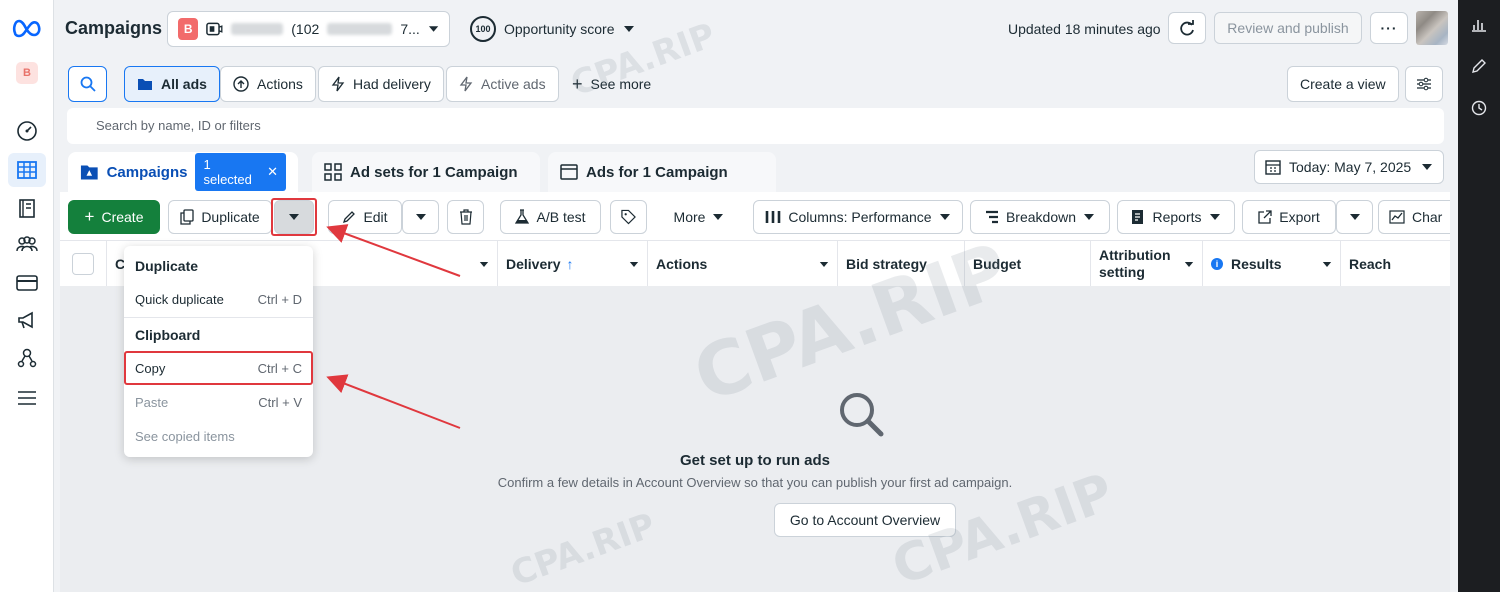 Image resolution: width=1500 pixels, height=592 pixels. Describe the element at coordinates (188, 29) in the screenshot. I see `account-badge: B` at that location.